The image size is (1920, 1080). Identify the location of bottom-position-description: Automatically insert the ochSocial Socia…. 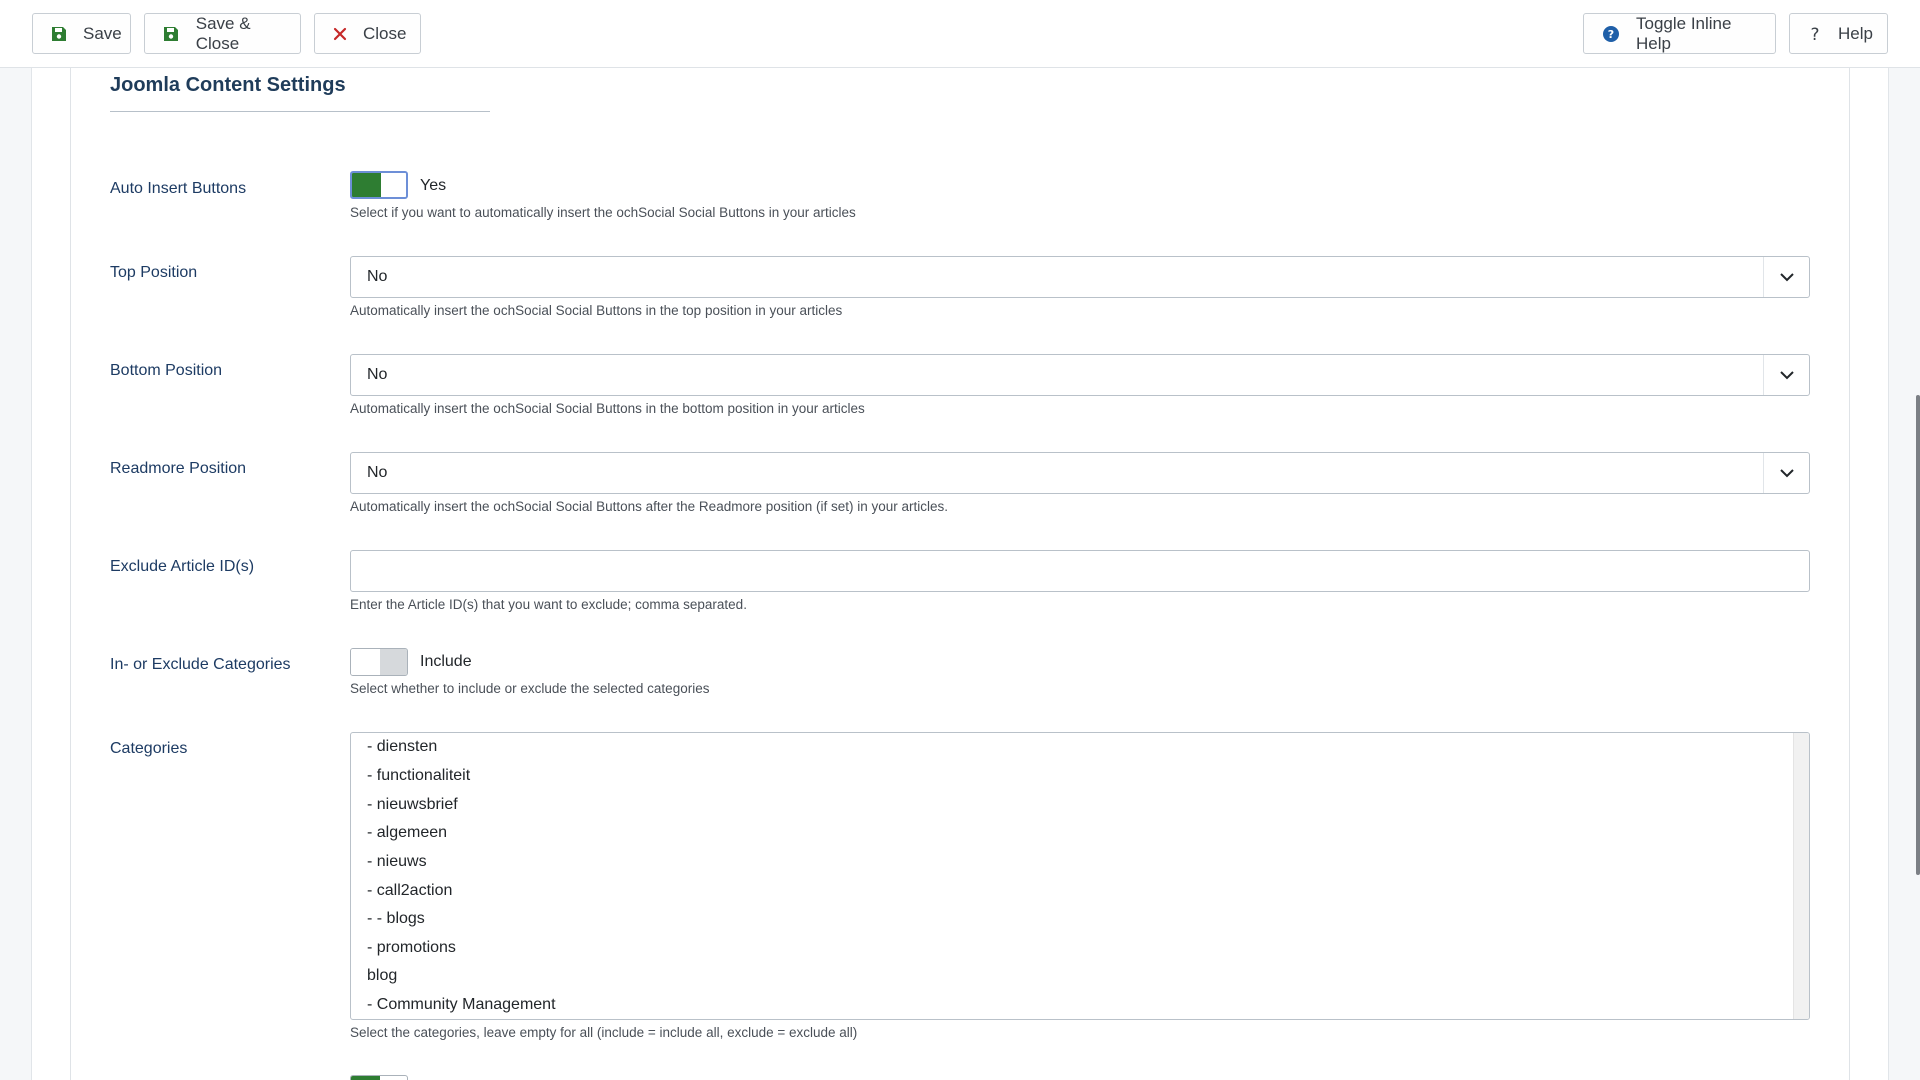
(607, 408).